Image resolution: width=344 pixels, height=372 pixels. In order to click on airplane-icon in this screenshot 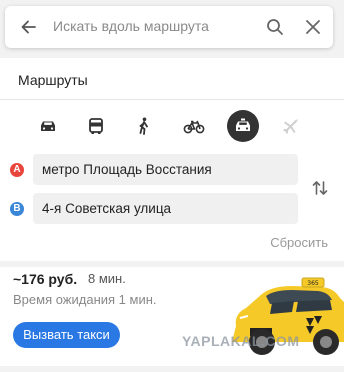, I will do `click(290, 126)`.